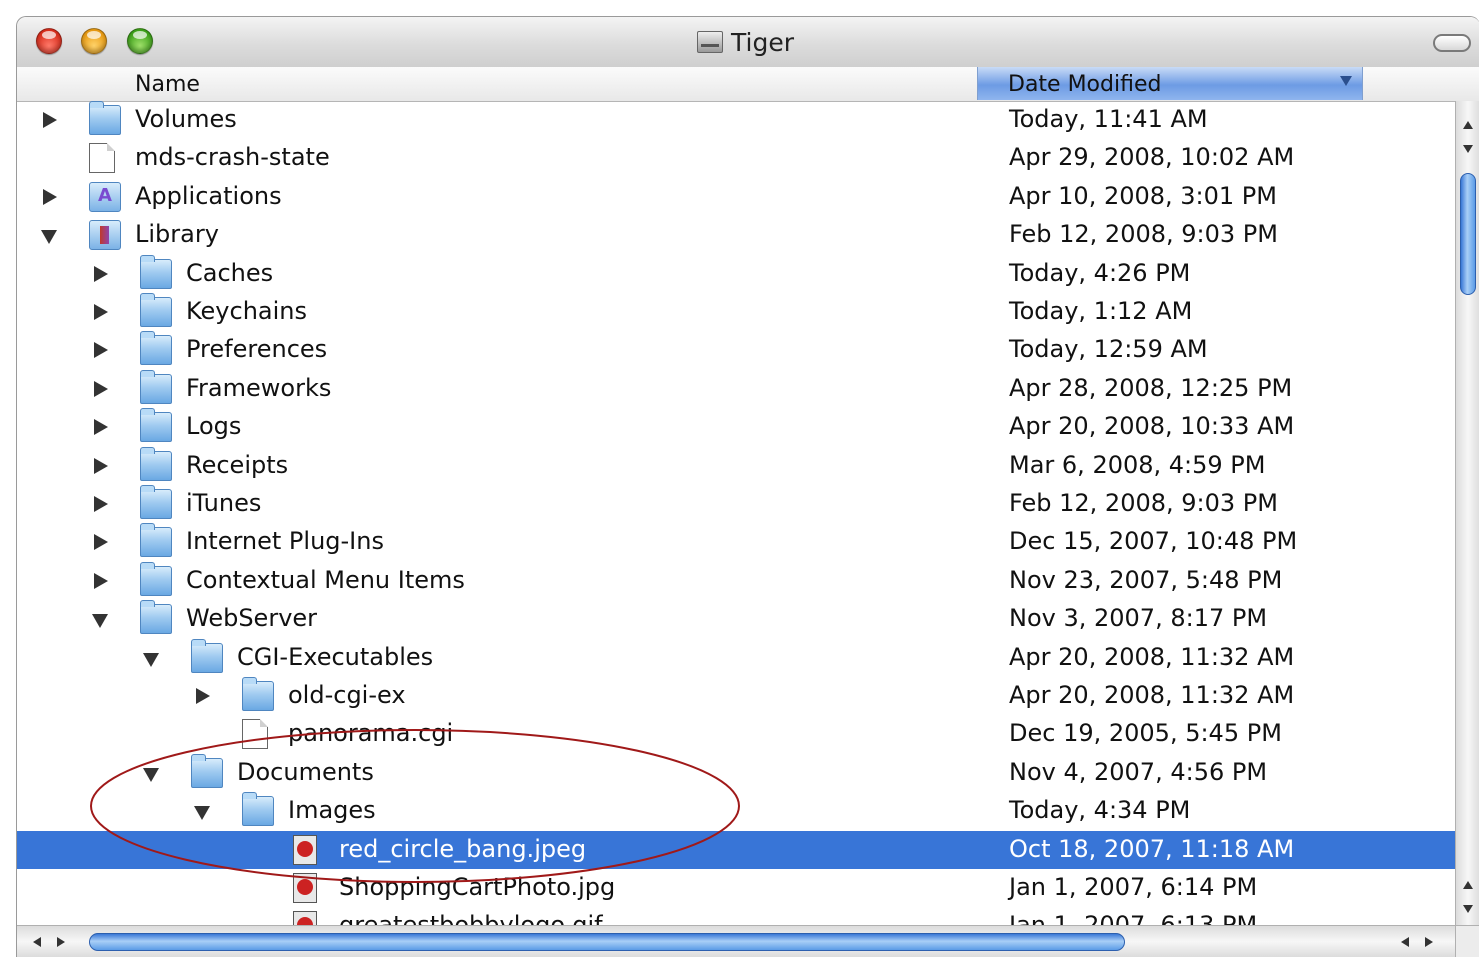  I want to click on horizontal-scrollbar, so click(736, 941).